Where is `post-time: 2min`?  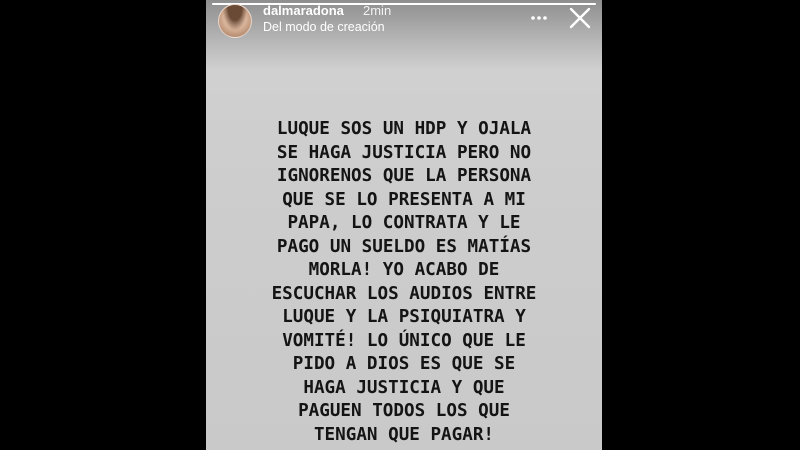
post-time: 2min is located at coordinates (377, 10).